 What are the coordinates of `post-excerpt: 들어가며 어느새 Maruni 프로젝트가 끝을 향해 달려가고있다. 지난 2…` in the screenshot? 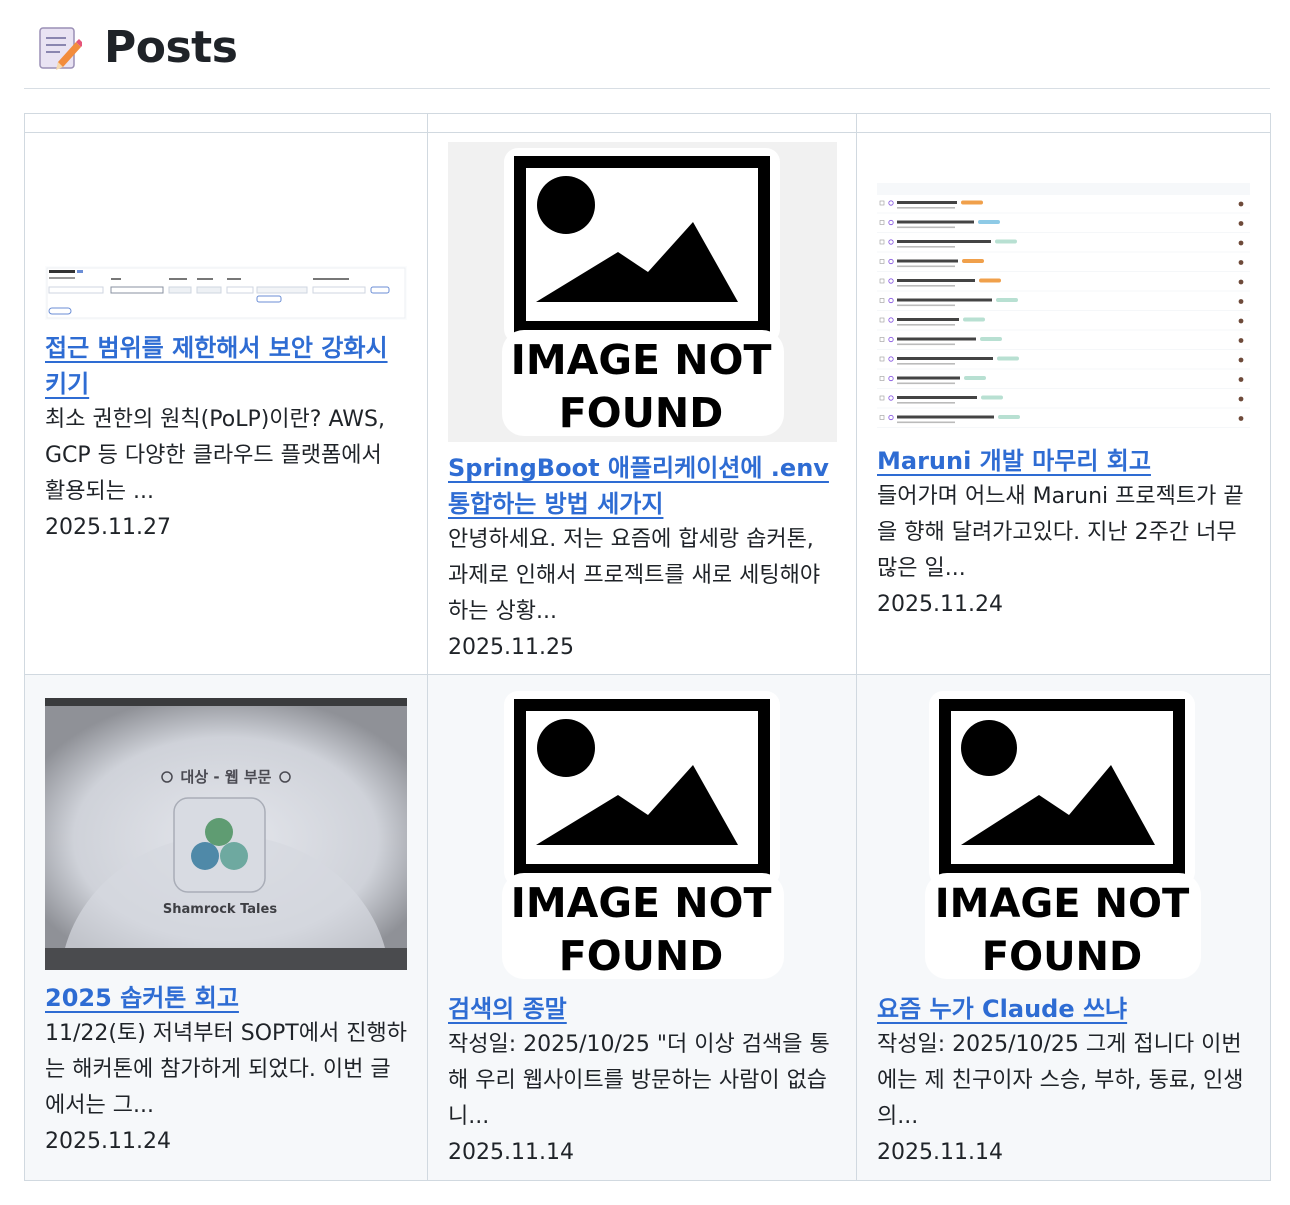 It's located at (1060, 532).